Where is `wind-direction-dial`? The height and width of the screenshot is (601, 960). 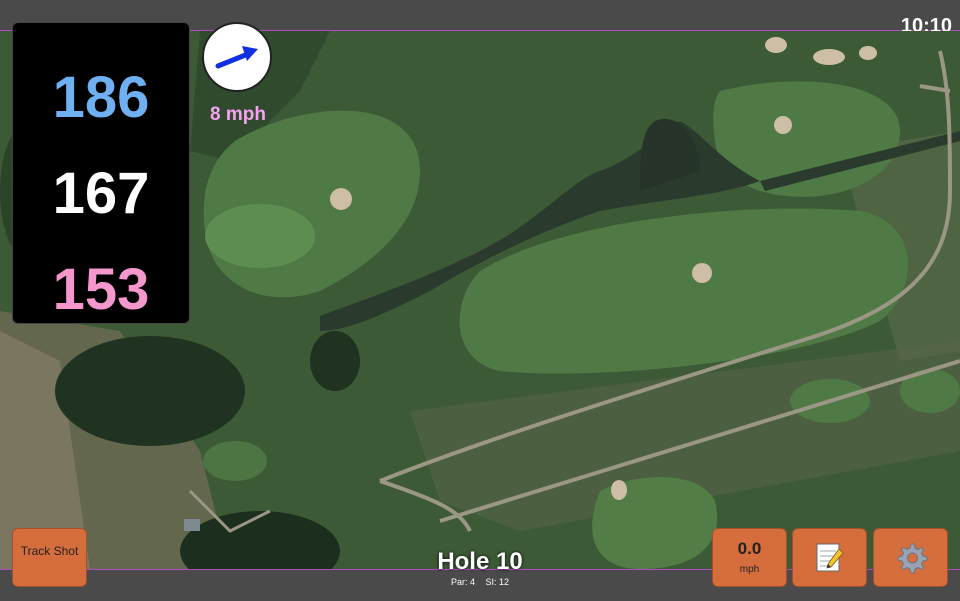
wind-direction-dial is located at coordinates (237, 57).